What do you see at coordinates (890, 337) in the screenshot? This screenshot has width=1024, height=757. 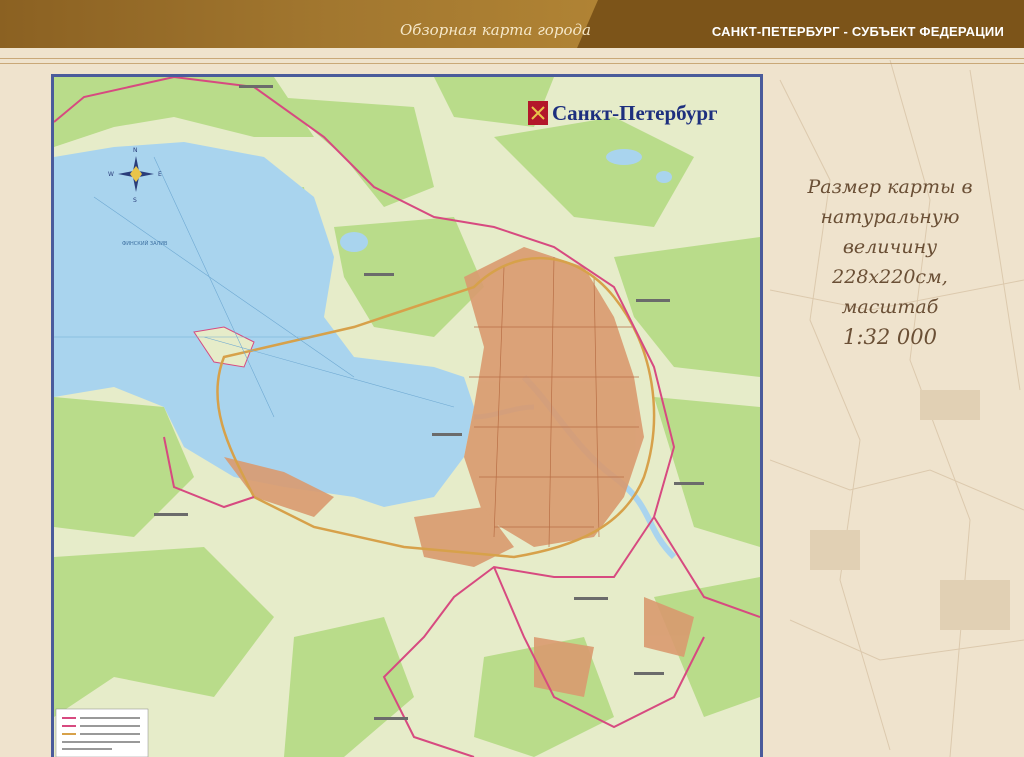 I see `map-scale: 1:32 000` at bounding box center [890, 337].